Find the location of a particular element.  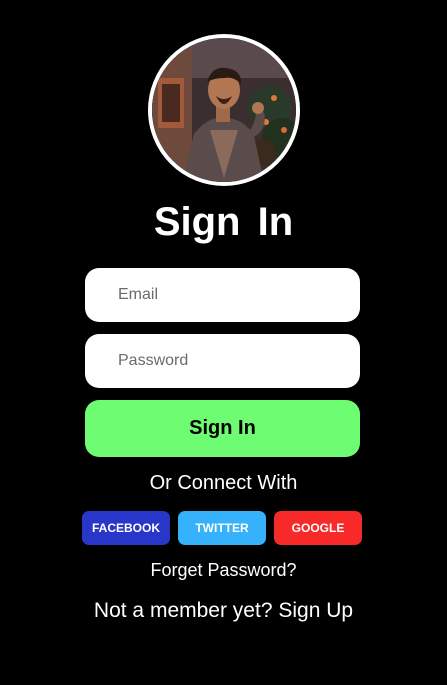

google-button: GOOGLE is located at coordinates (318, 528).